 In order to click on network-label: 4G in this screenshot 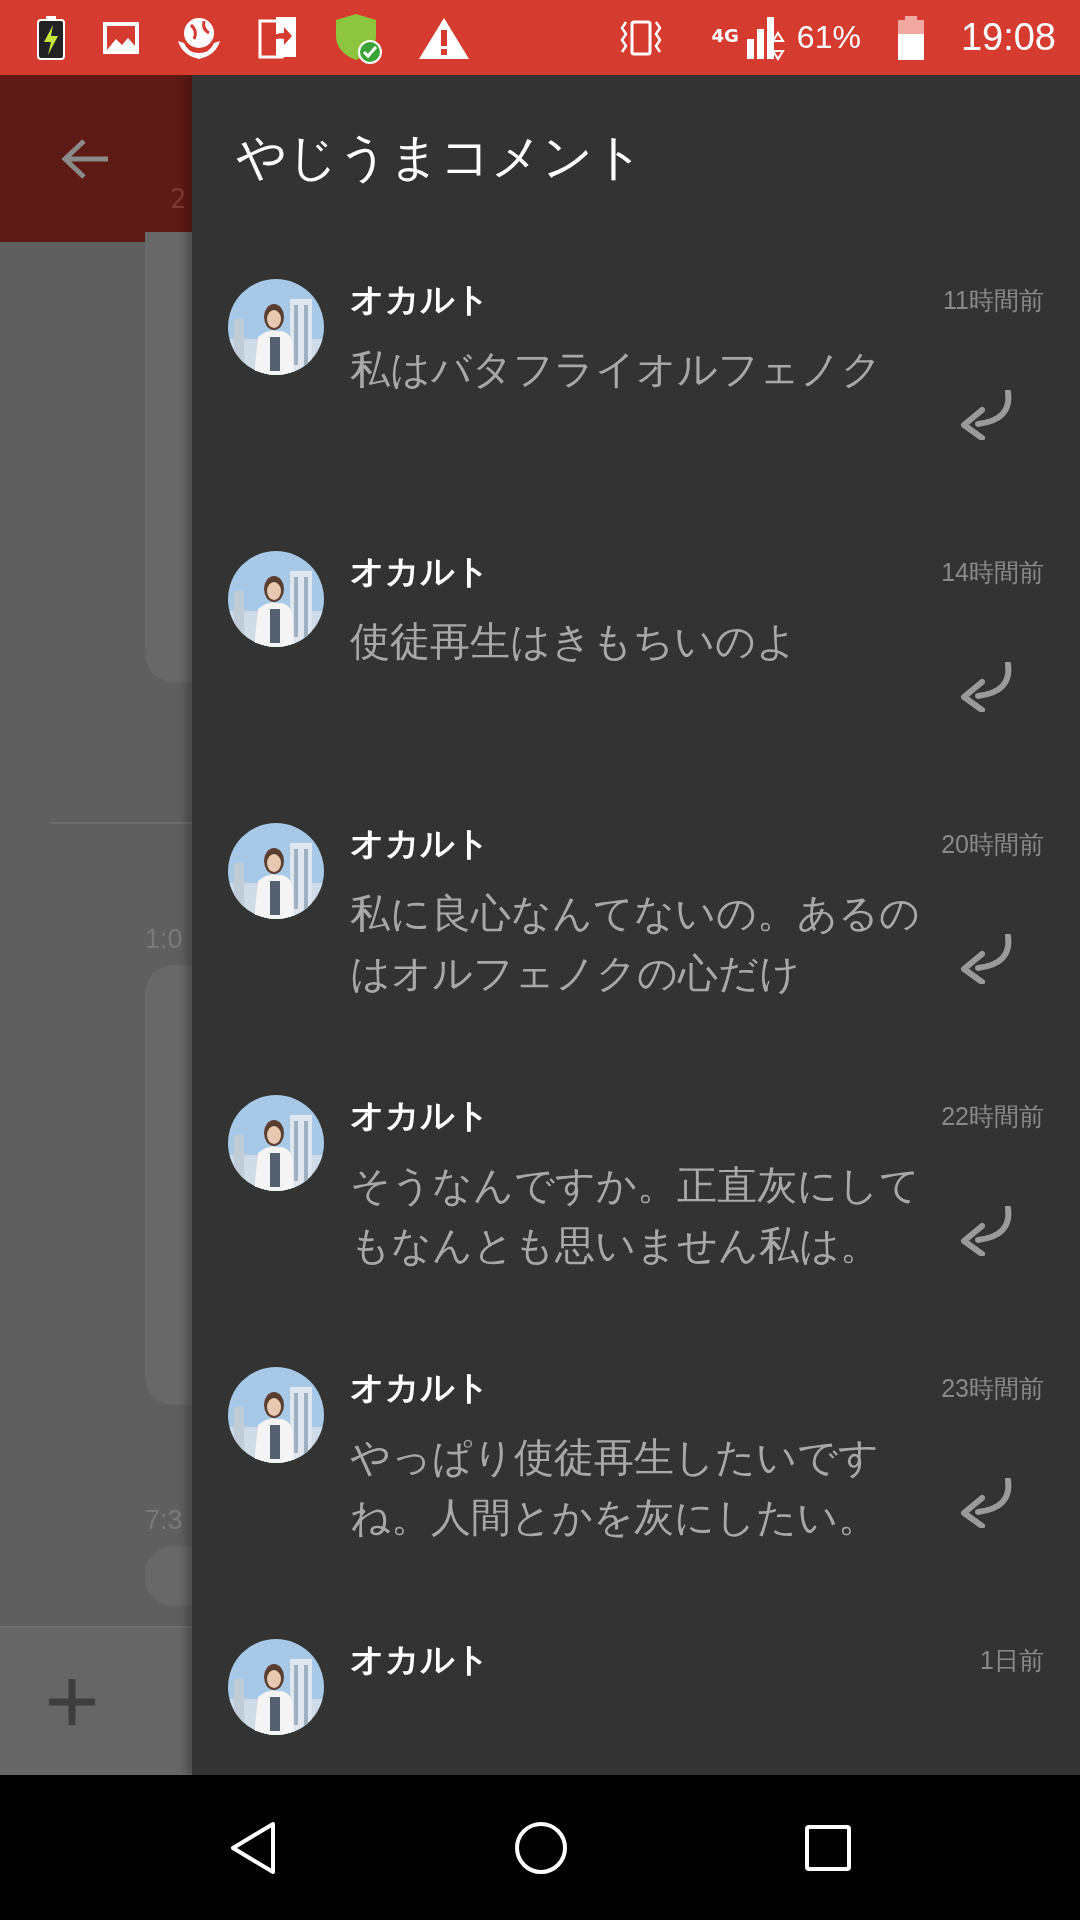, I will do `click(725, 35)`.